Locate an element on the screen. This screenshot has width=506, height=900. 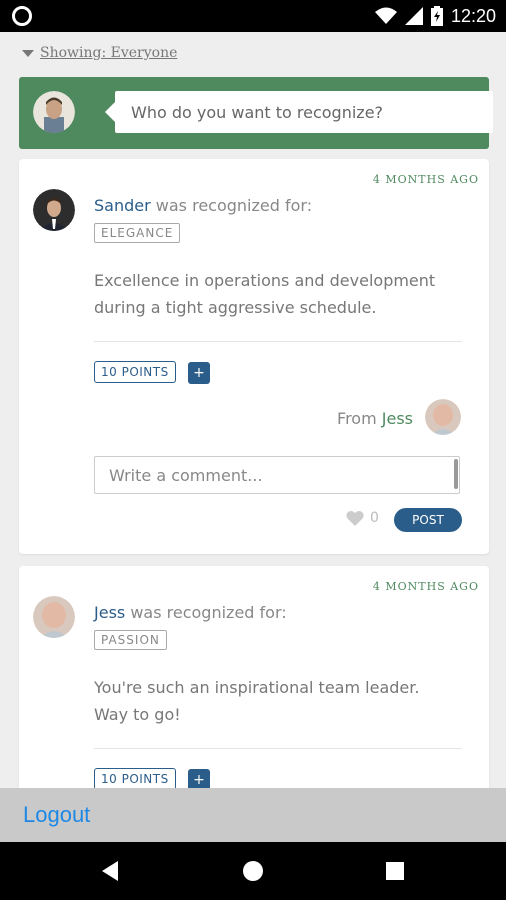
add-points-button: + is located at coordinates (199, 373).